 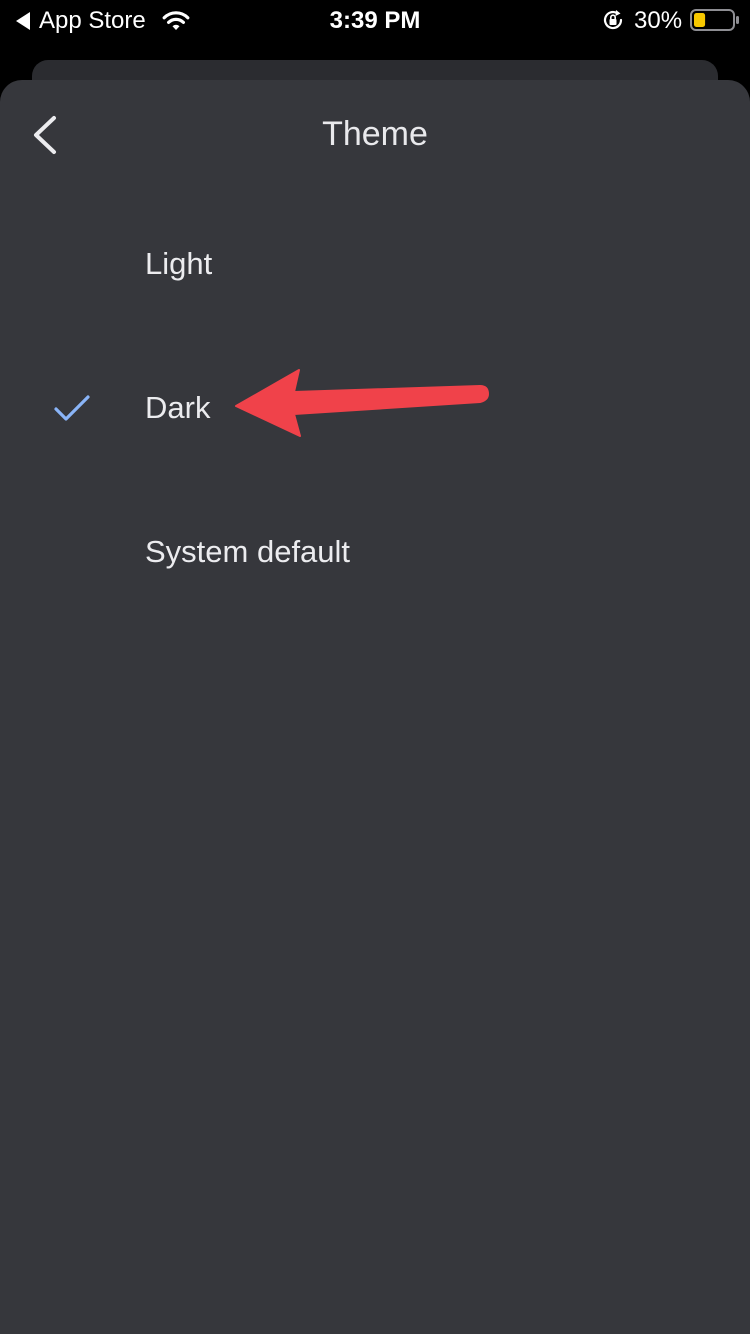 I want to click on option-system-default: System default, so click(x=375, y=552).